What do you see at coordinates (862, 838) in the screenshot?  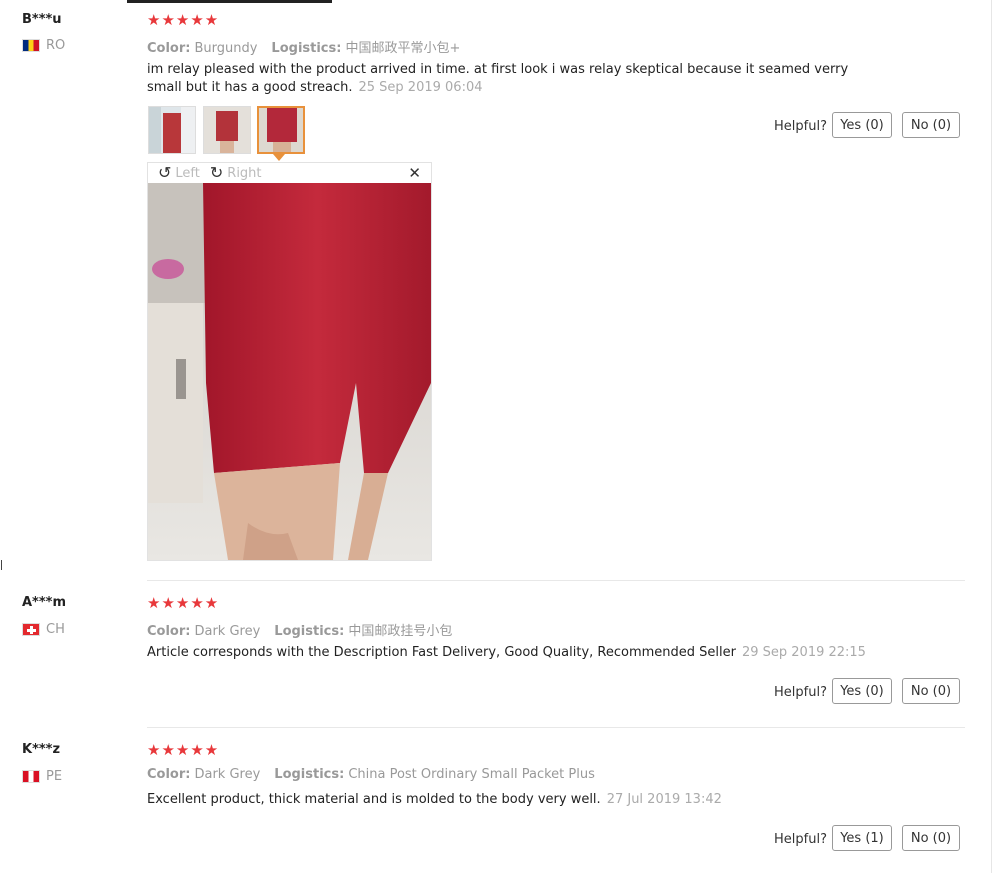 I see `helpful-yes-button: Yes (1)` at bounding box center [862, 838].